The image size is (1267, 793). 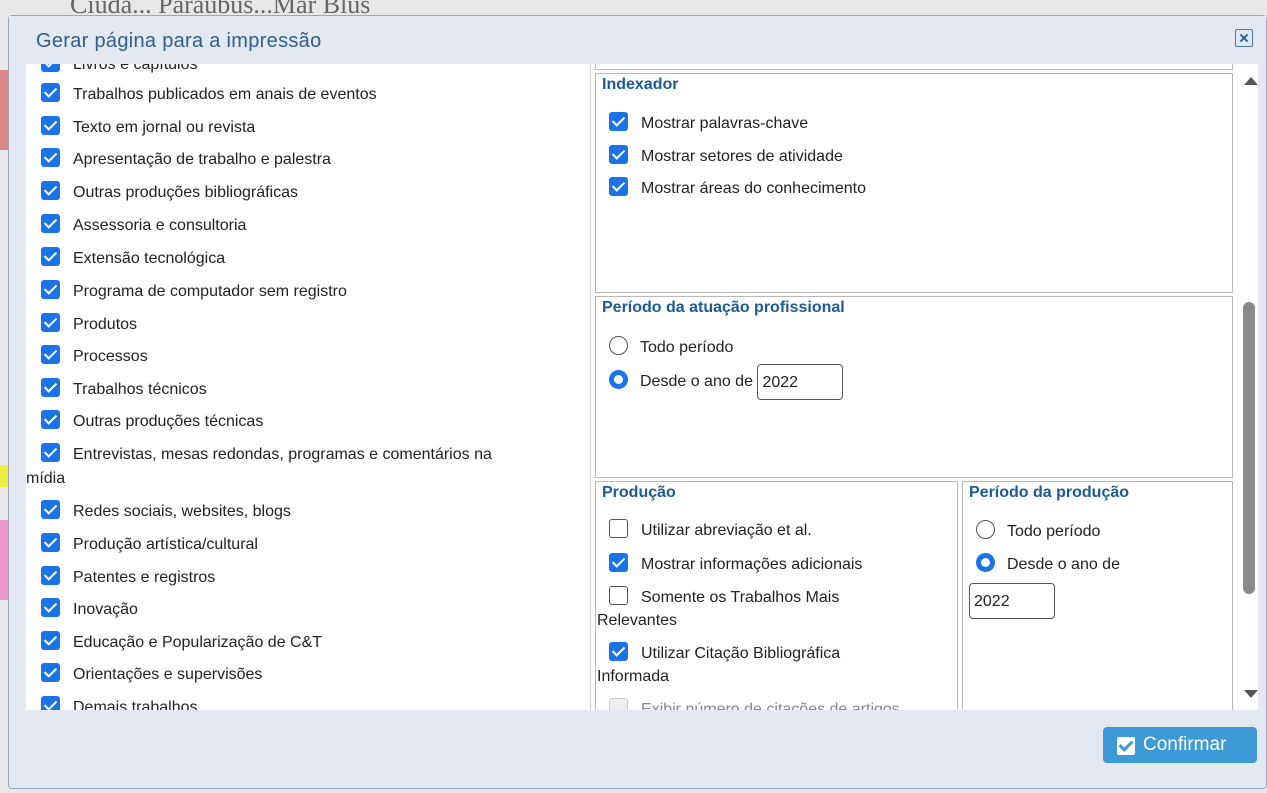 What do you see at coordinates (165, 544) in the screenshot?
I see `list-item-label: Produção artística/cultural` at bounding box center [165, 544].